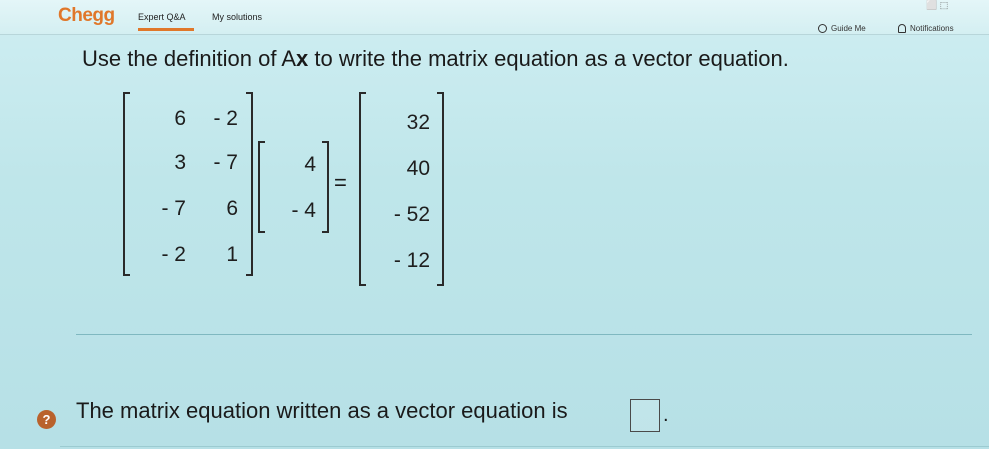  What do you see at coordinates (166, 29) in the screenshot?
I see `active-nav-indicator` at bounding box center [166, 29].